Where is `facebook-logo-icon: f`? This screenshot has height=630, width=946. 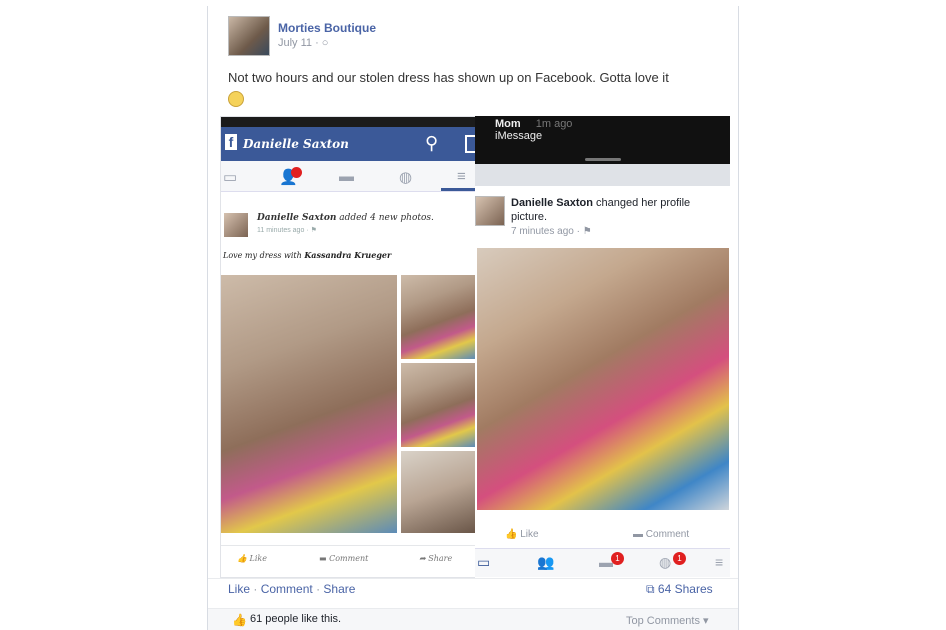
facebook-logo-icon: f is located at coordinates (231, 142).